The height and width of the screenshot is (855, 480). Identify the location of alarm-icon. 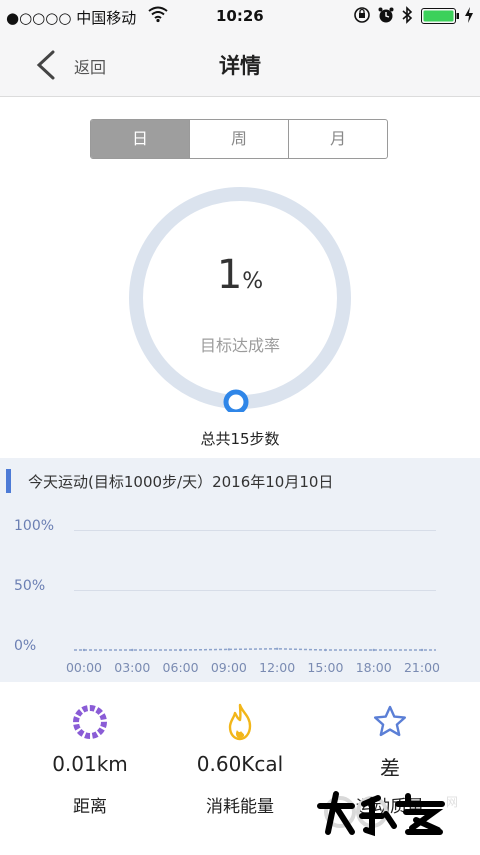
(386, 17).